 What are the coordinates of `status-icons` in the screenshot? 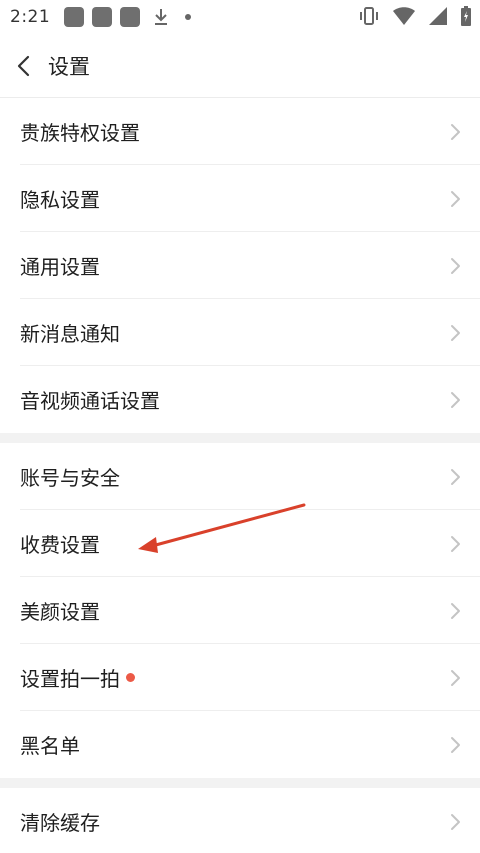 It's located at (415, 16).